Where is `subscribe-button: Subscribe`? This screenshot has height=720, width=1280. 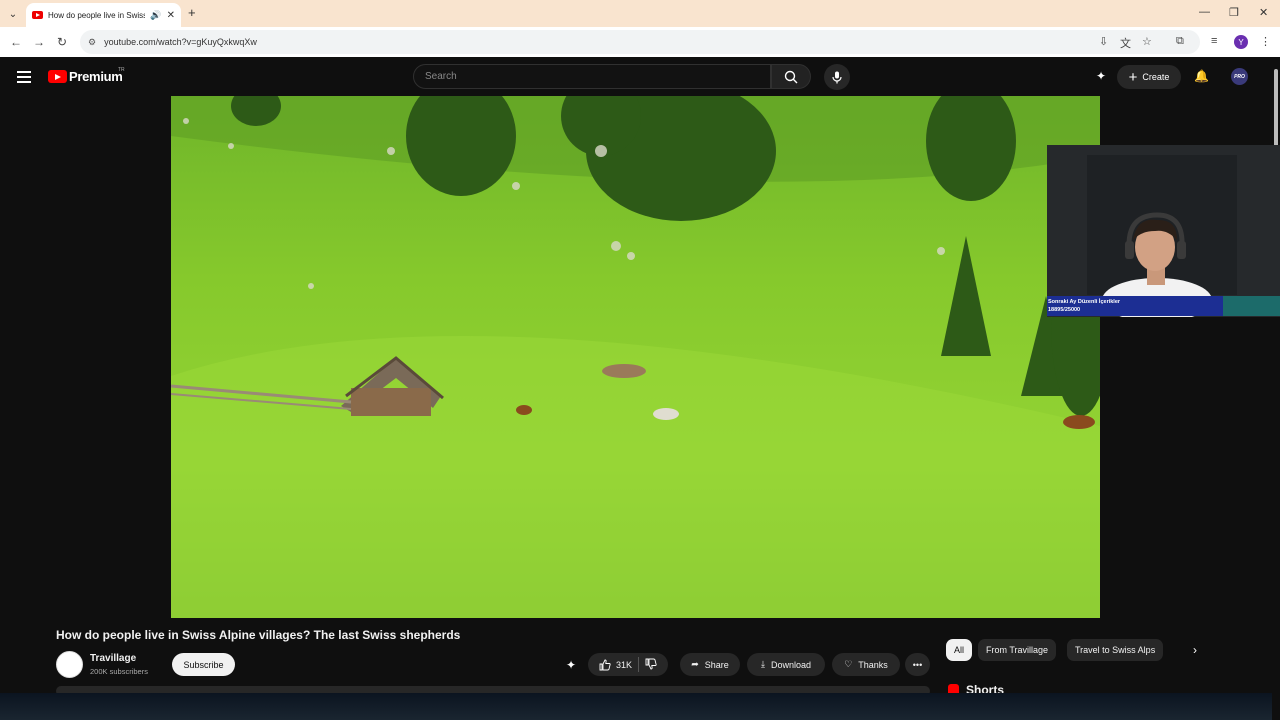
subscribe-button: Subscribe is located at coordinates (203, 664).